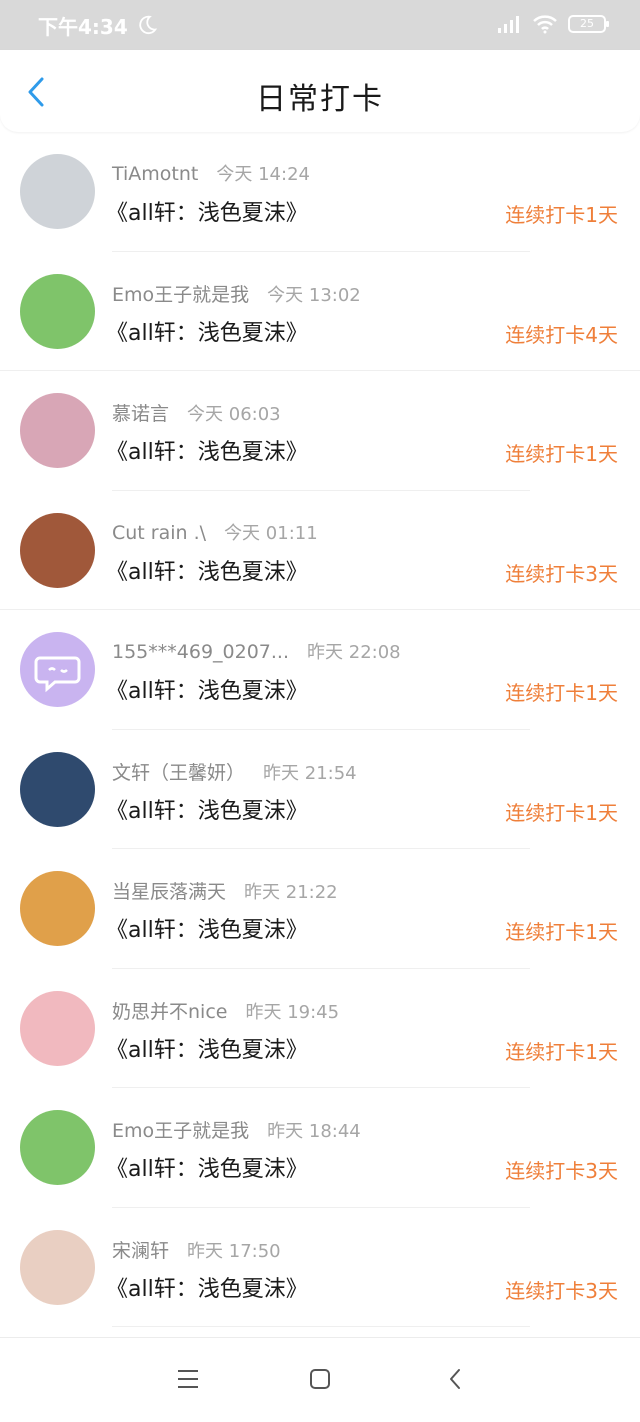  Describe the element at coordinates (320, 1028) in the screenshot. I see `checkin-row: 奶思并不nice 昨天 19:45 《all轩：浅色夏沫》 连续打卡1天` at that location.